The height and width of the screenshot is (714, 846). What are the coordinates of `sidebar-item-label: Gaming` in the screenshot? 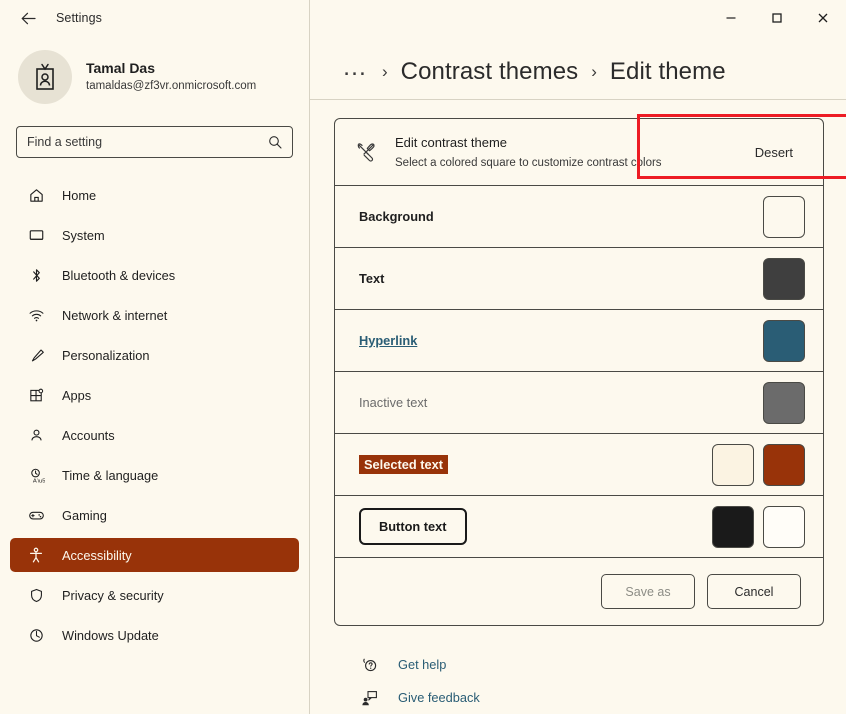 It's located at (84, 515).